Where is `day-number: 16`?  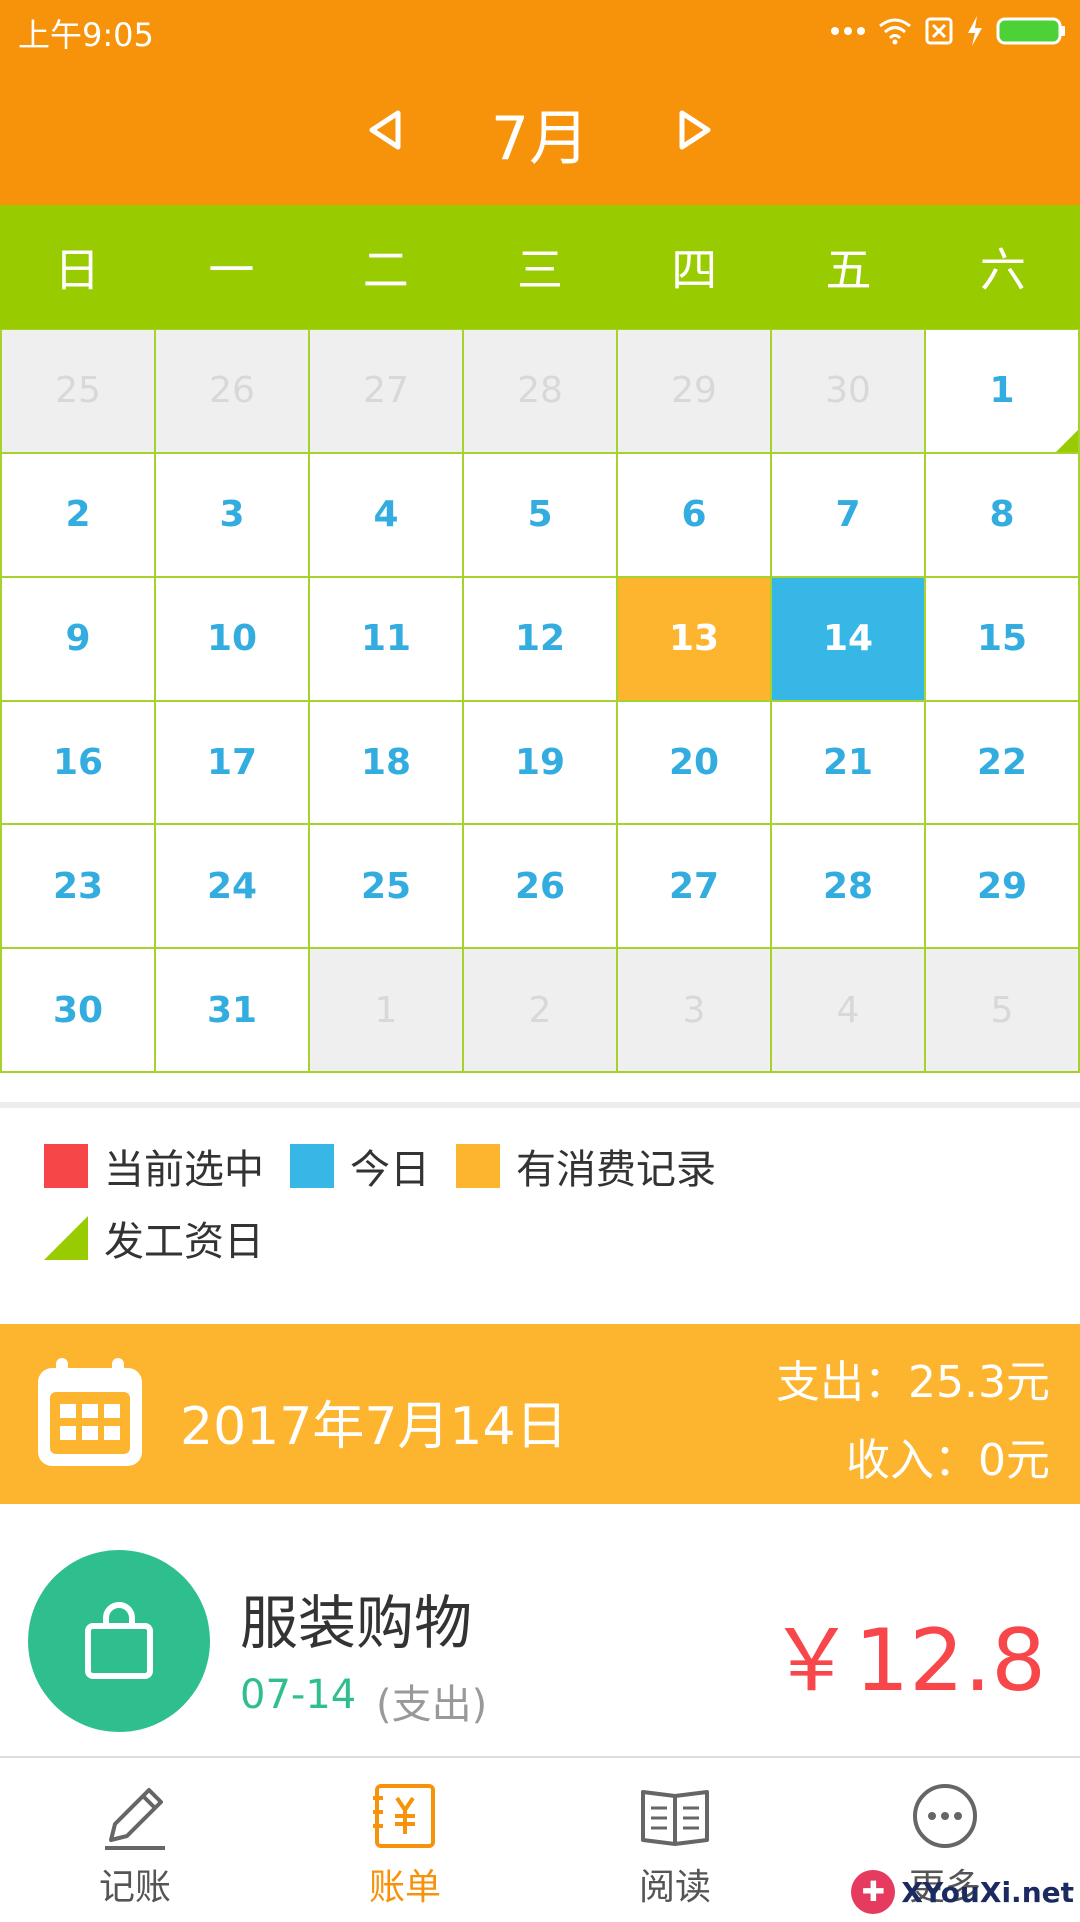
day-number: 16 is located at coordinates (78, 762).